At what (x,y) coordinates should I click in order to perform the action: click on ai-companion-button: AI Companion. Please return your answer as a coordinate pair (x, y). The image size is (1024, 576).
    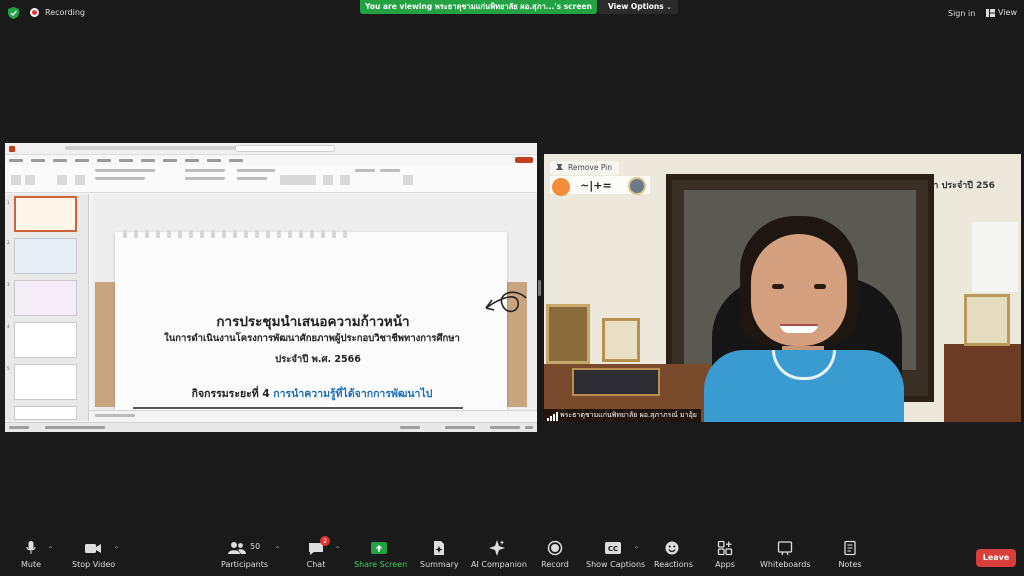
    Looking at the image, I should click on (499, 554).